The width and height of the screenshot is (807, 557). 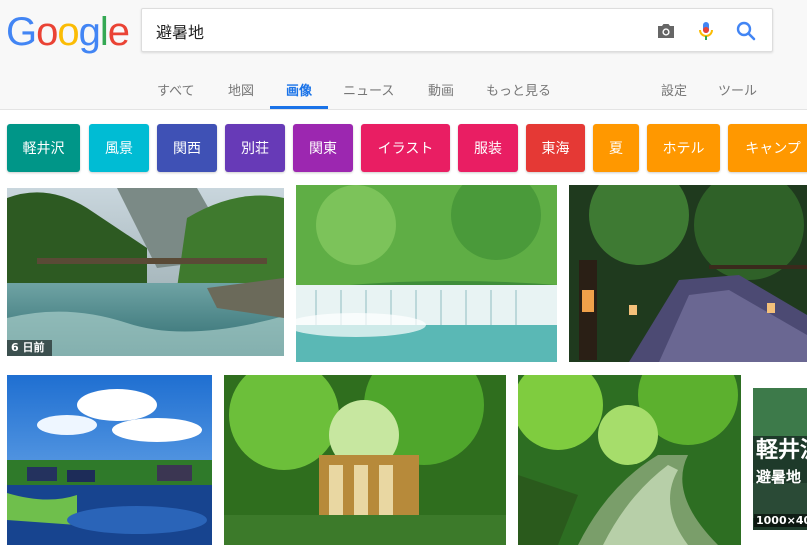 I want to click on image-result-book-cover: 軽井沢 避暑地 1000×400, so click(x=780, y=459).